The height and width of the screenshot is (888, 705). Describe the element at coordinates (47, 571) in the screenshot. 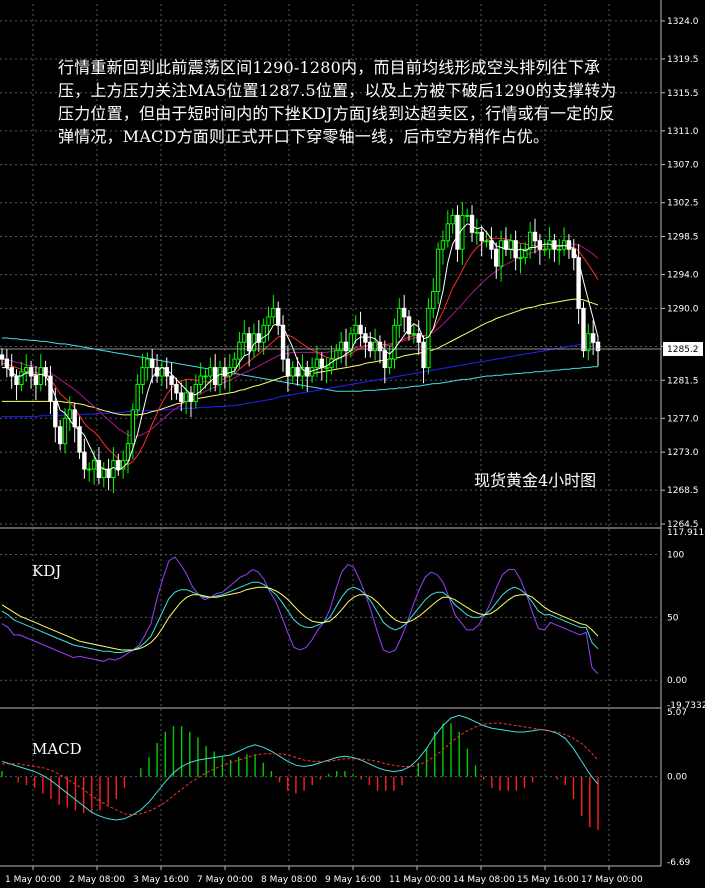

I see `kdj-panel-title: KDJ` at that location.